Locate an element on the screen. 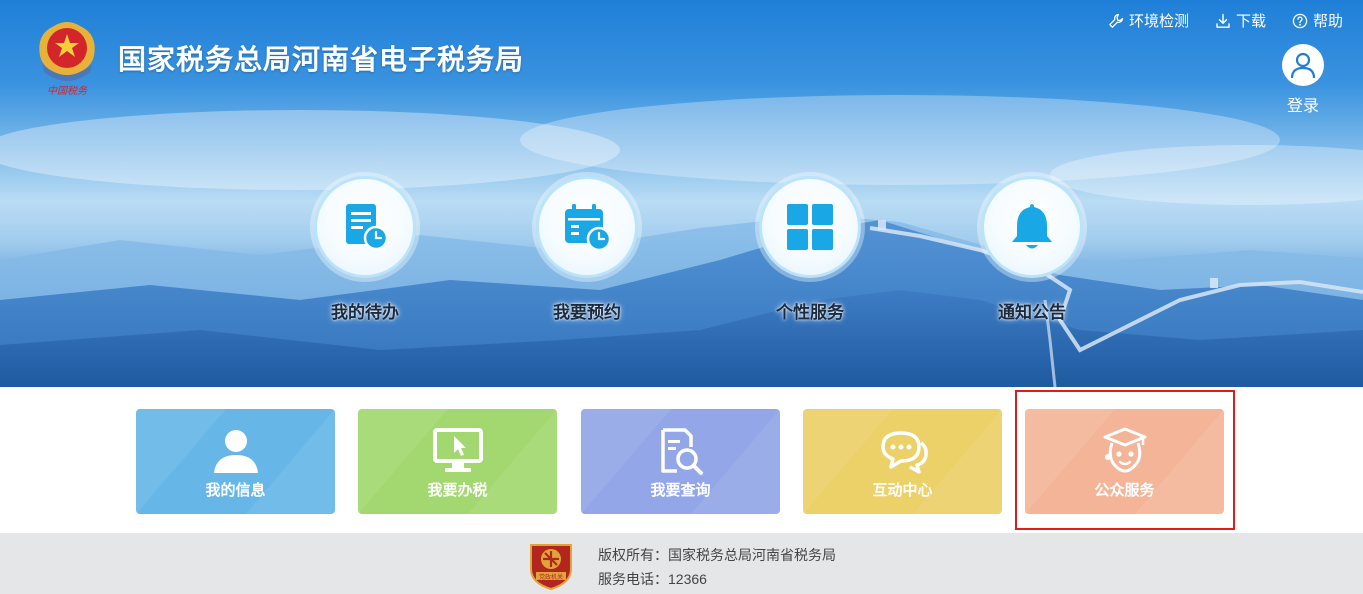  tile-label: 我的信息 is located at coordinates (235, 490).